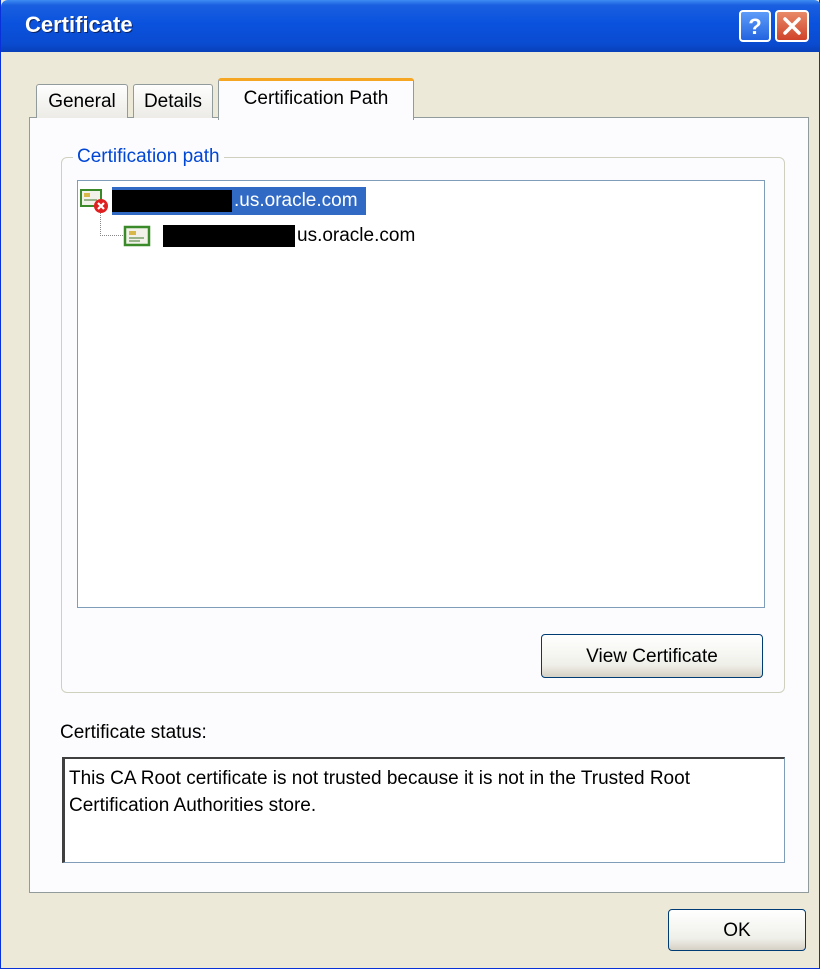 The image size is (820, 969). Describe the element at coordinates (173, 101) in the screenshot. I see `tab-details: Details` at that location.